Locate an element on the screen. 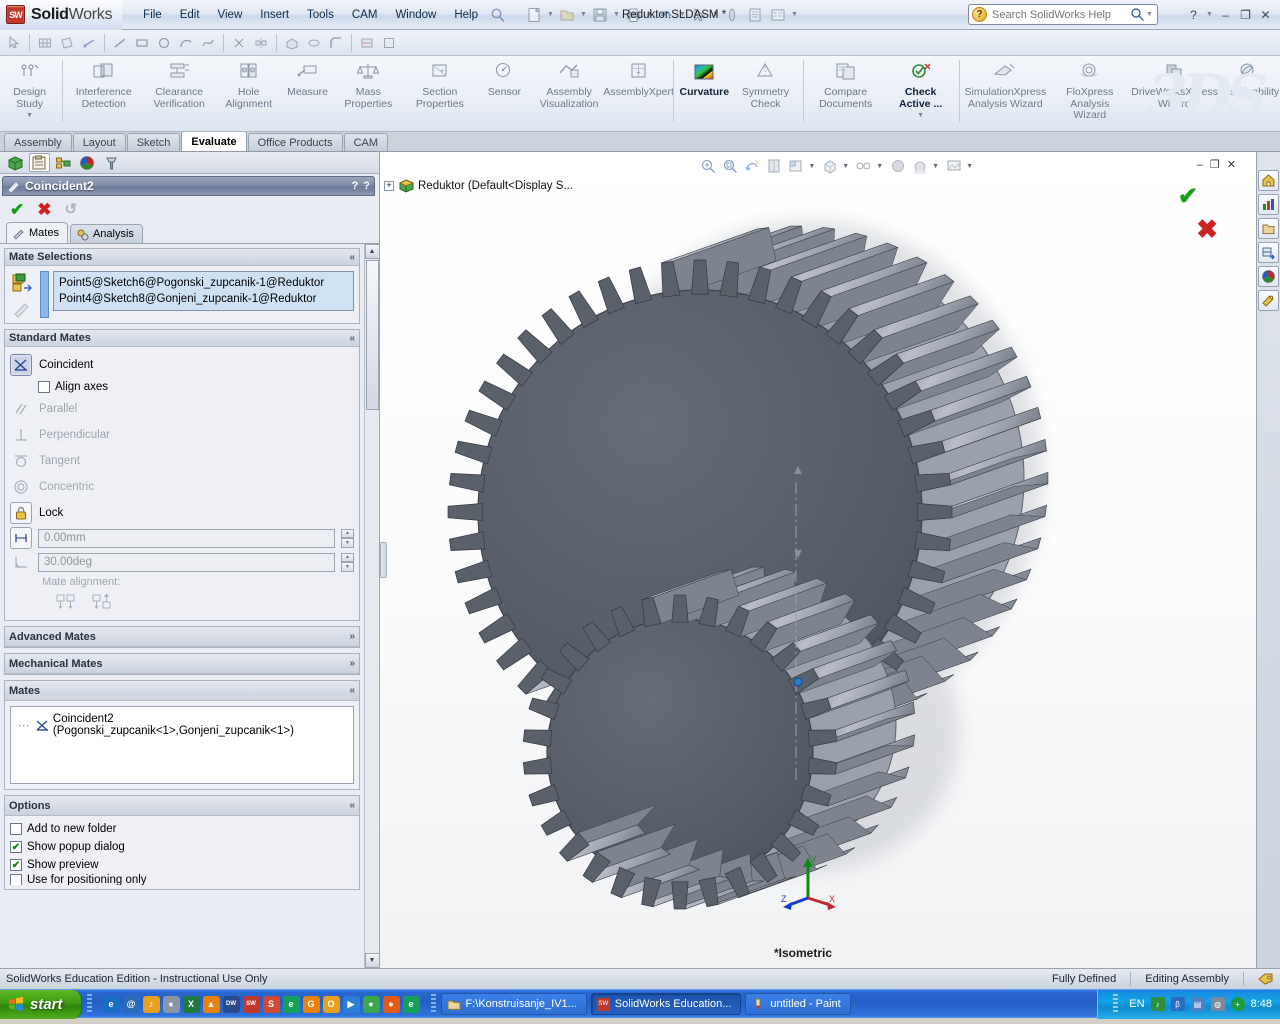 The width and height of the screenshot is (1280, 1024). network-tray-icon: ▤ is located at coordinates (1197, 1004).